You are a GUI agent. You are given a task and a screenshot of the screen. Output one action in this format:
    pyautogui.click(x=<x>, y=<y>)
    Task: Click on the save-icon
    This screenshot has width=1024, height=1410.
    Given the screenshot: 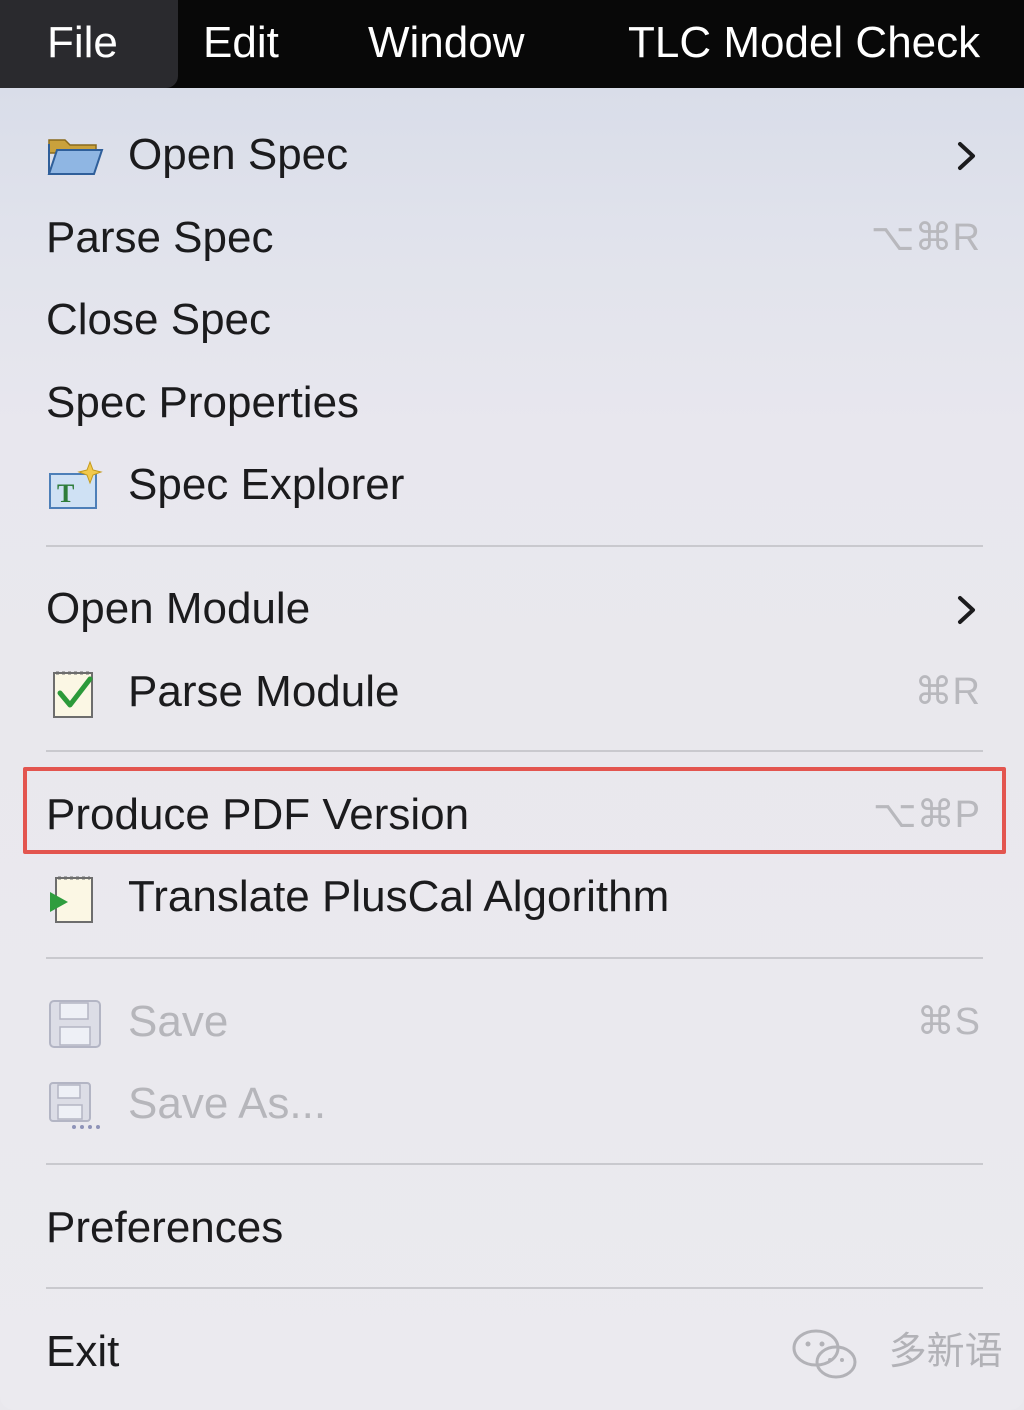 What is the action you would take?
    pyautogui.click(x=75, y=1023)
    